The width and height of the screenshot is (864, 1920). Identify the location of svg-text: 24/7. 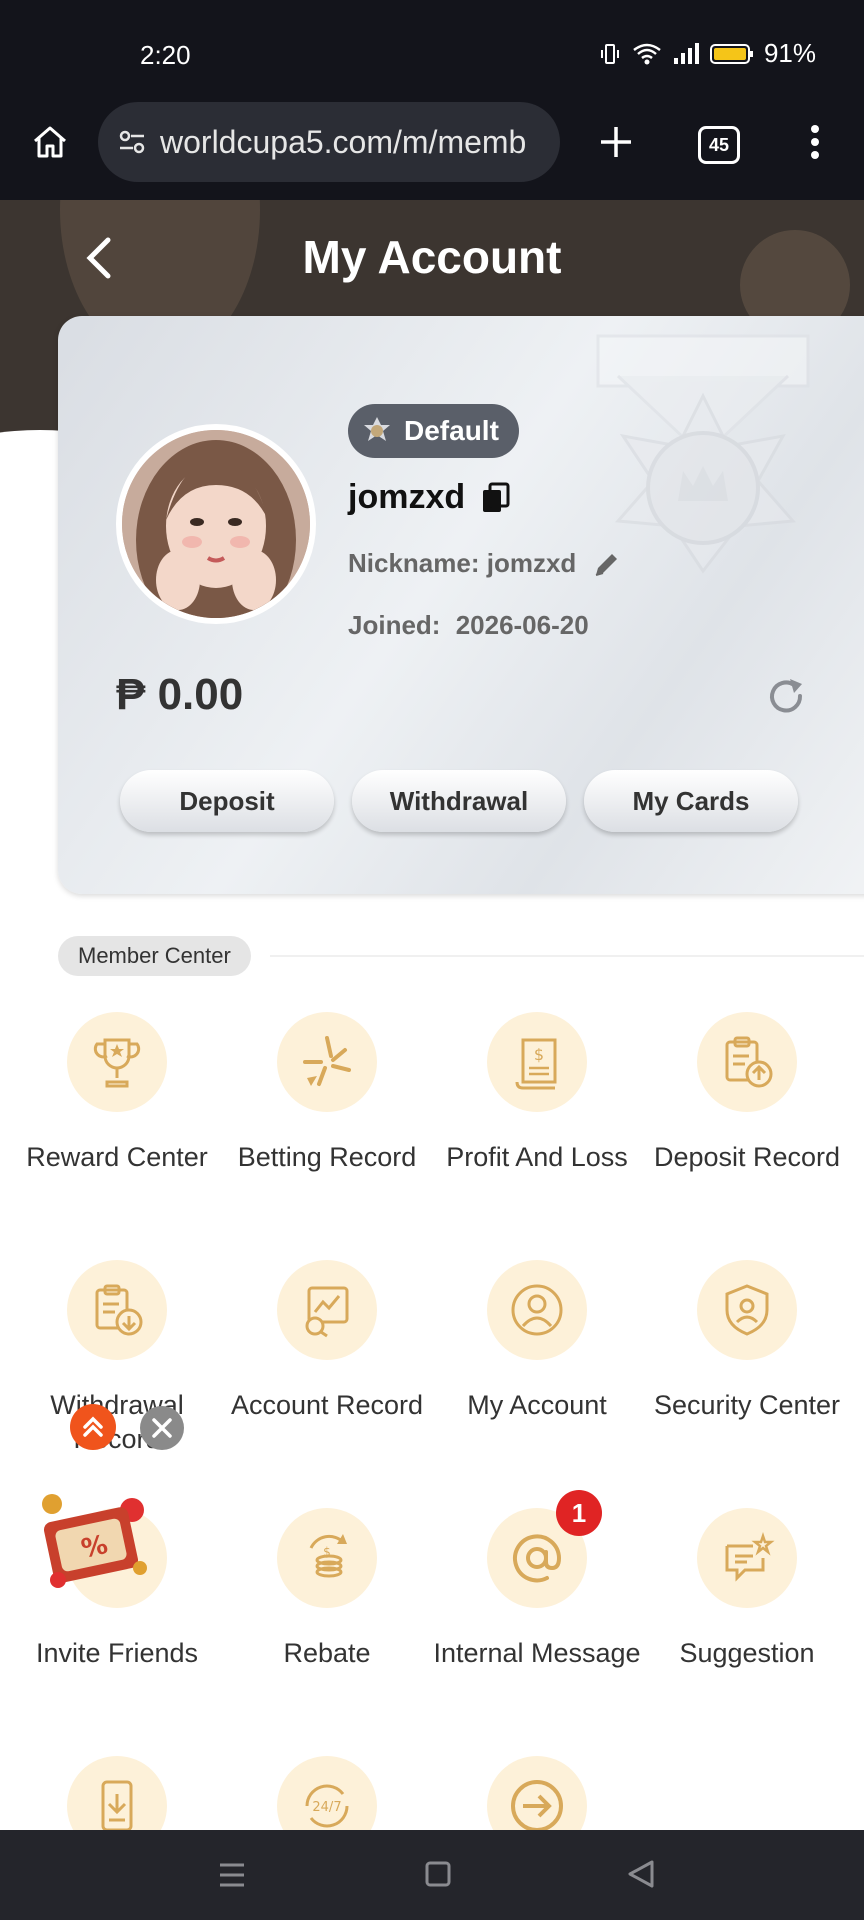
(326, 1807).